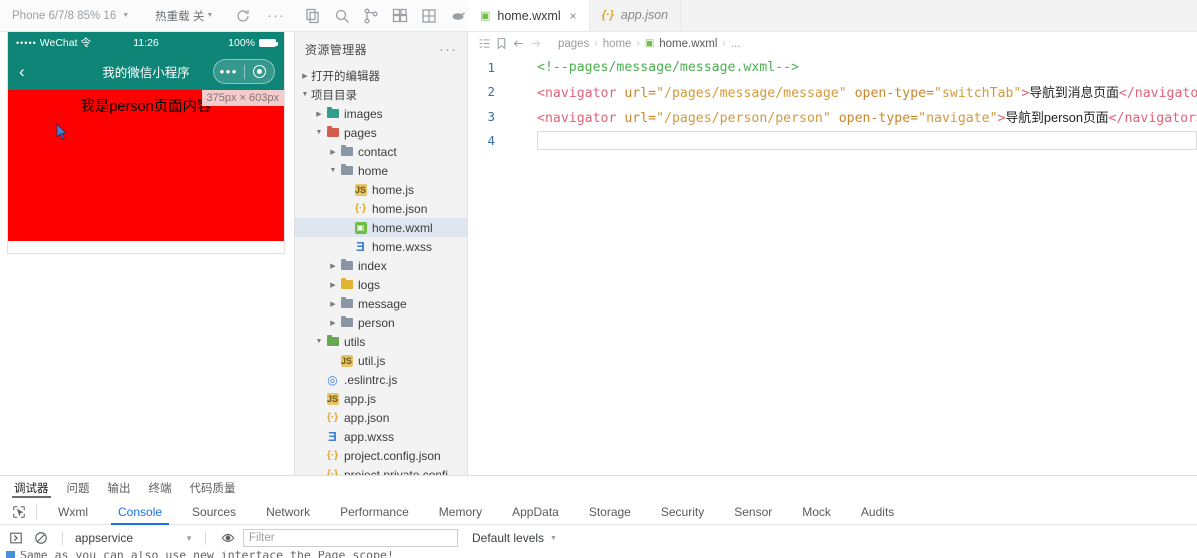 The width and height of the screenshot is (1197, 558). Describe the element at coordinates (78, 487) in the screenshot. I see `panel-tab-1: 问题` at that location.